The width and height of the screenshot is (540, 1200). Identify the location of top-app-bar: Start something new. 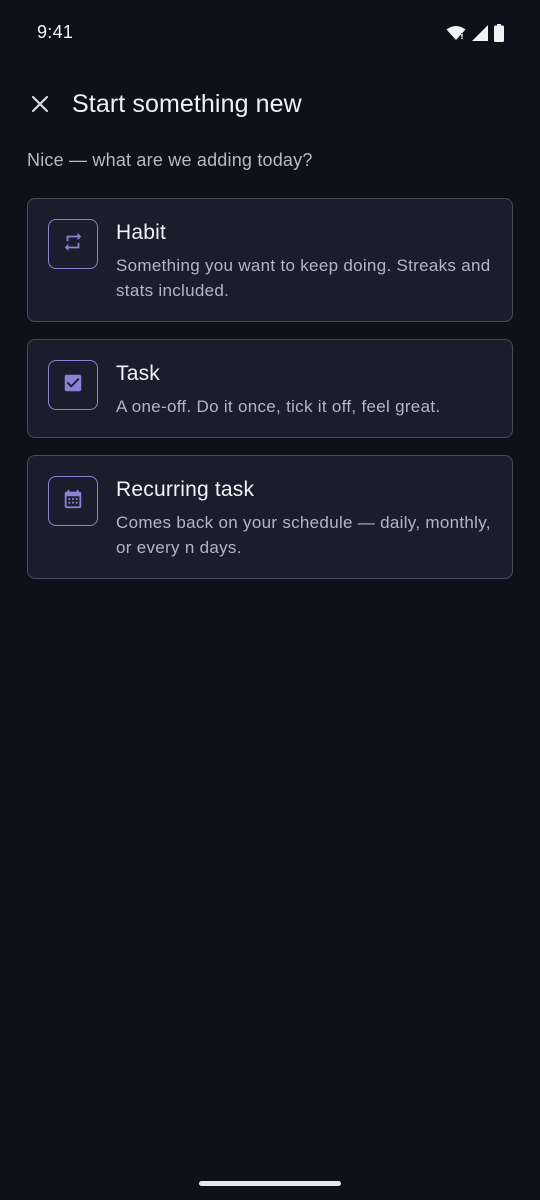
(270, 106).